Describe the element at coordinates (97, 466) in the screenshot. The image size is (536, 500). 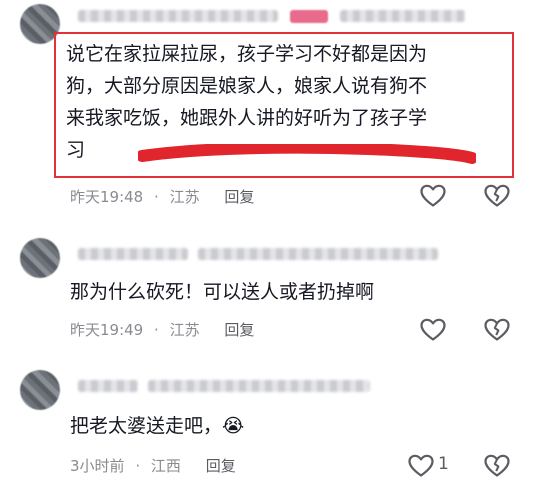
I see `comment-time: 3小时前` at that location.